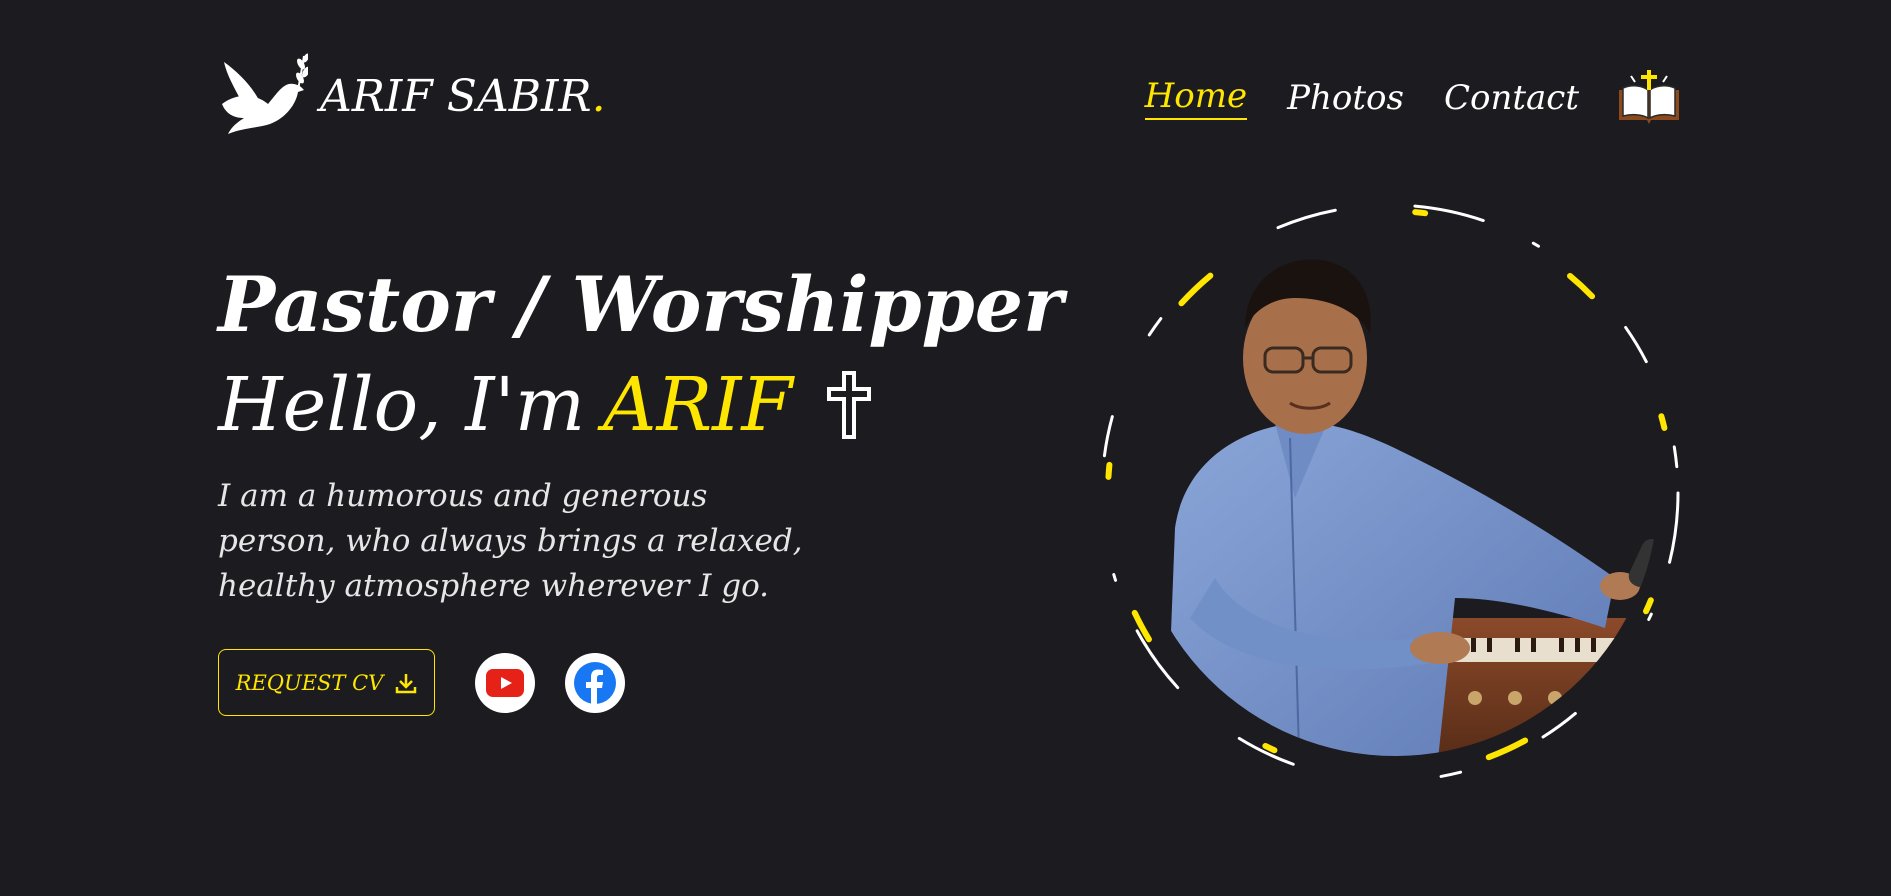 The width and height of the screenshot is (1891, 896). What do you see at coordinates (265, 93) in the screenshot?
I see `dove-icon` at bounding box center [265, 93].